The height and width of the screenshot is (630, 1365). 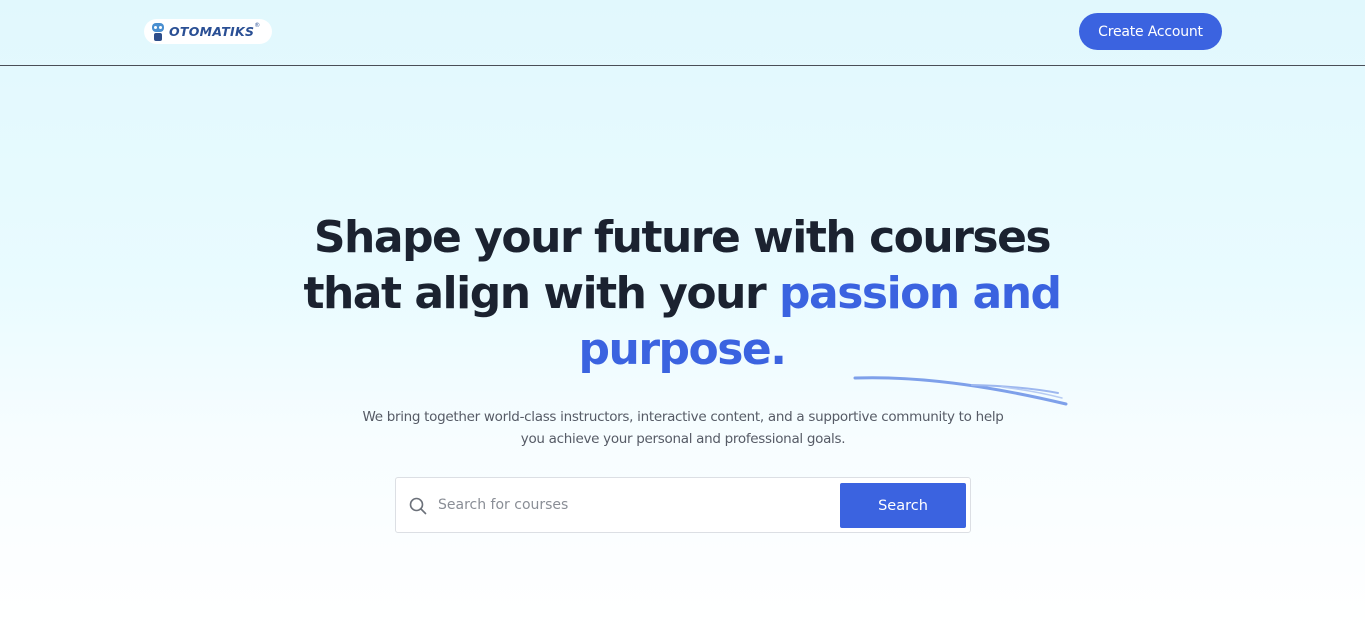 What do you see at coordinates (903, 505) in the screenshot?
I see `search-button: Search` at bounding box center [903, 505].